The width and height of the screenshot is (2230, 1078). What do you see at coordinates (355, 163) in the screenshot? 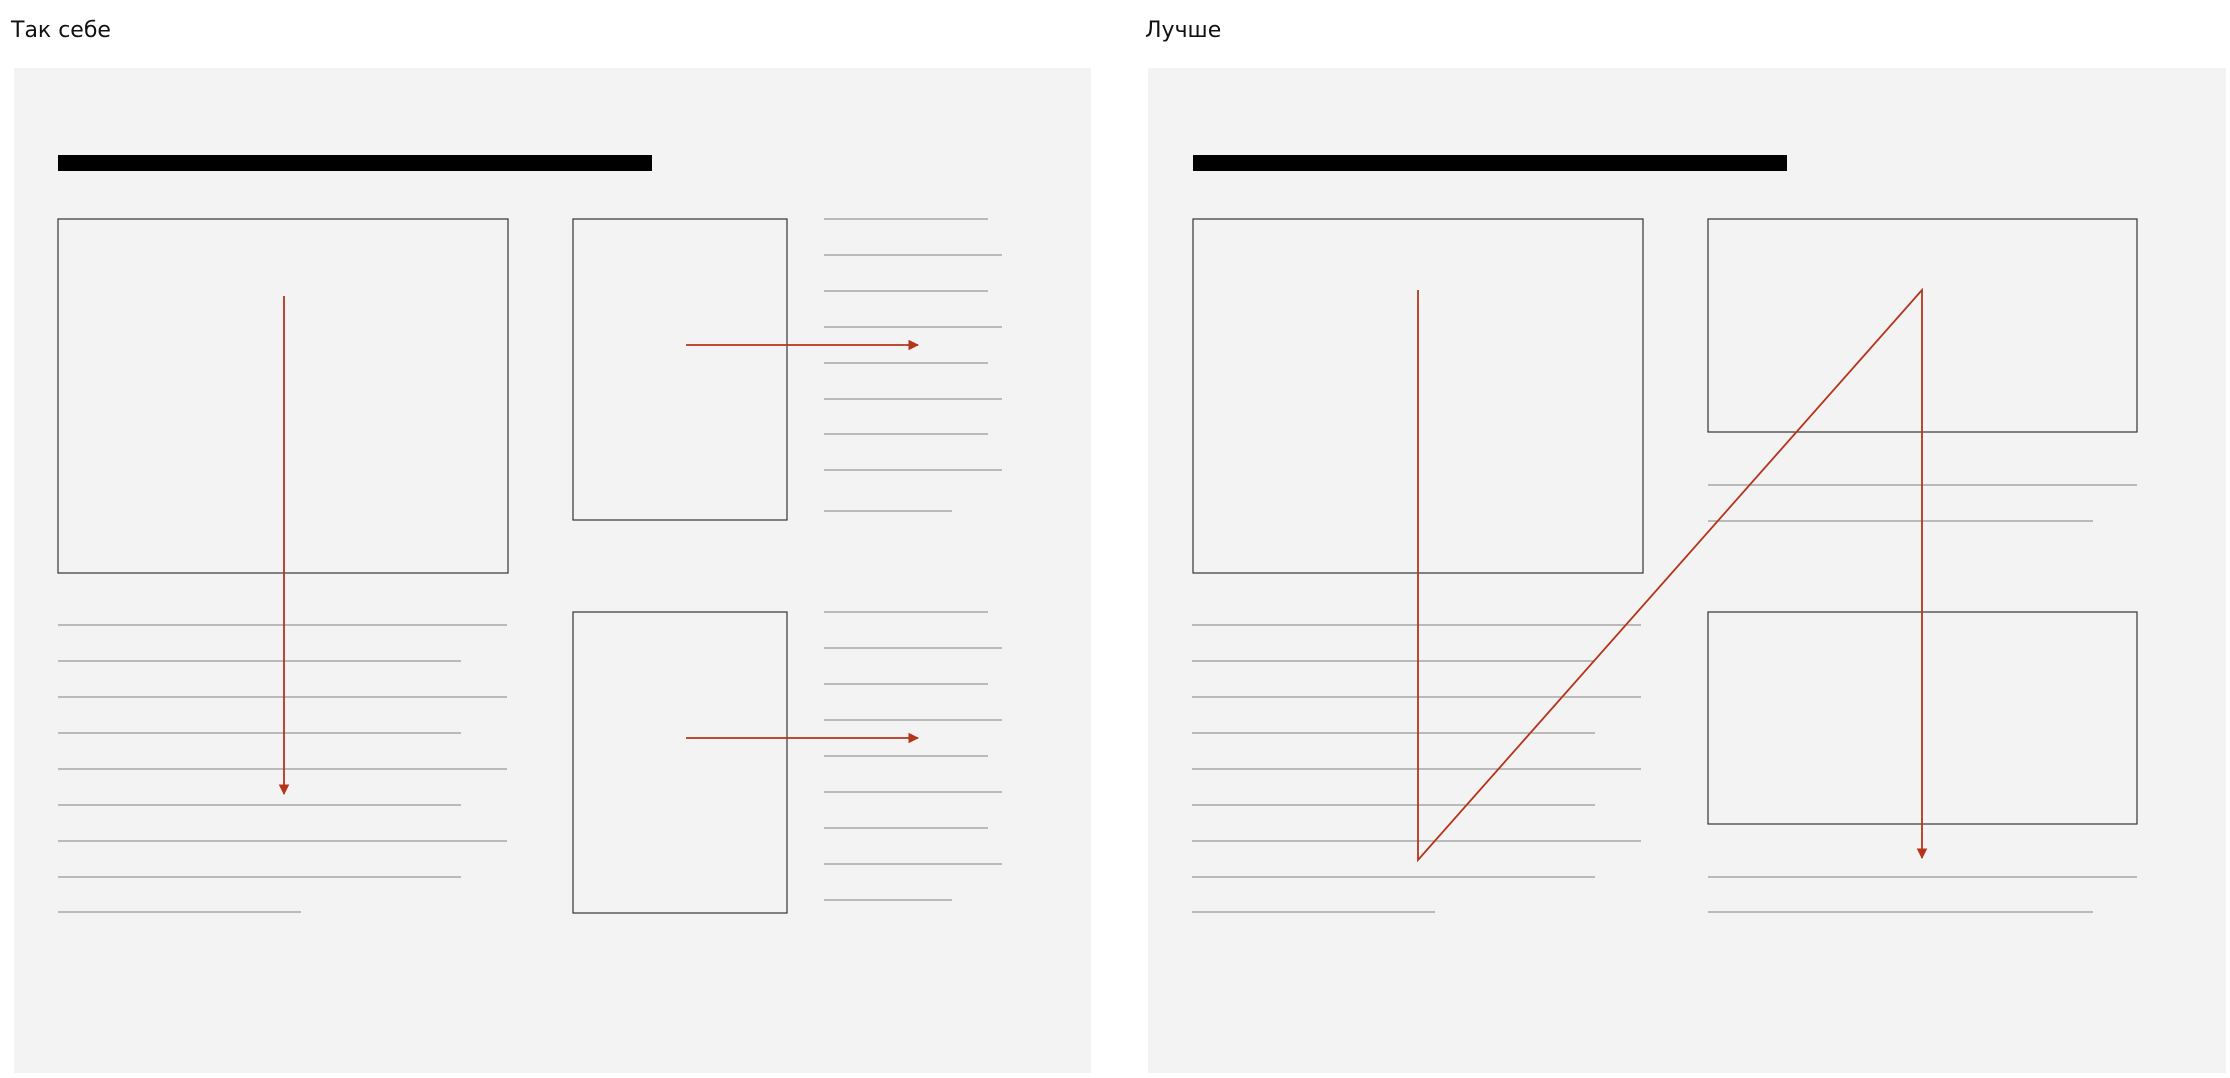
I see `left-heading-bar` at bounding box center [355, 163].